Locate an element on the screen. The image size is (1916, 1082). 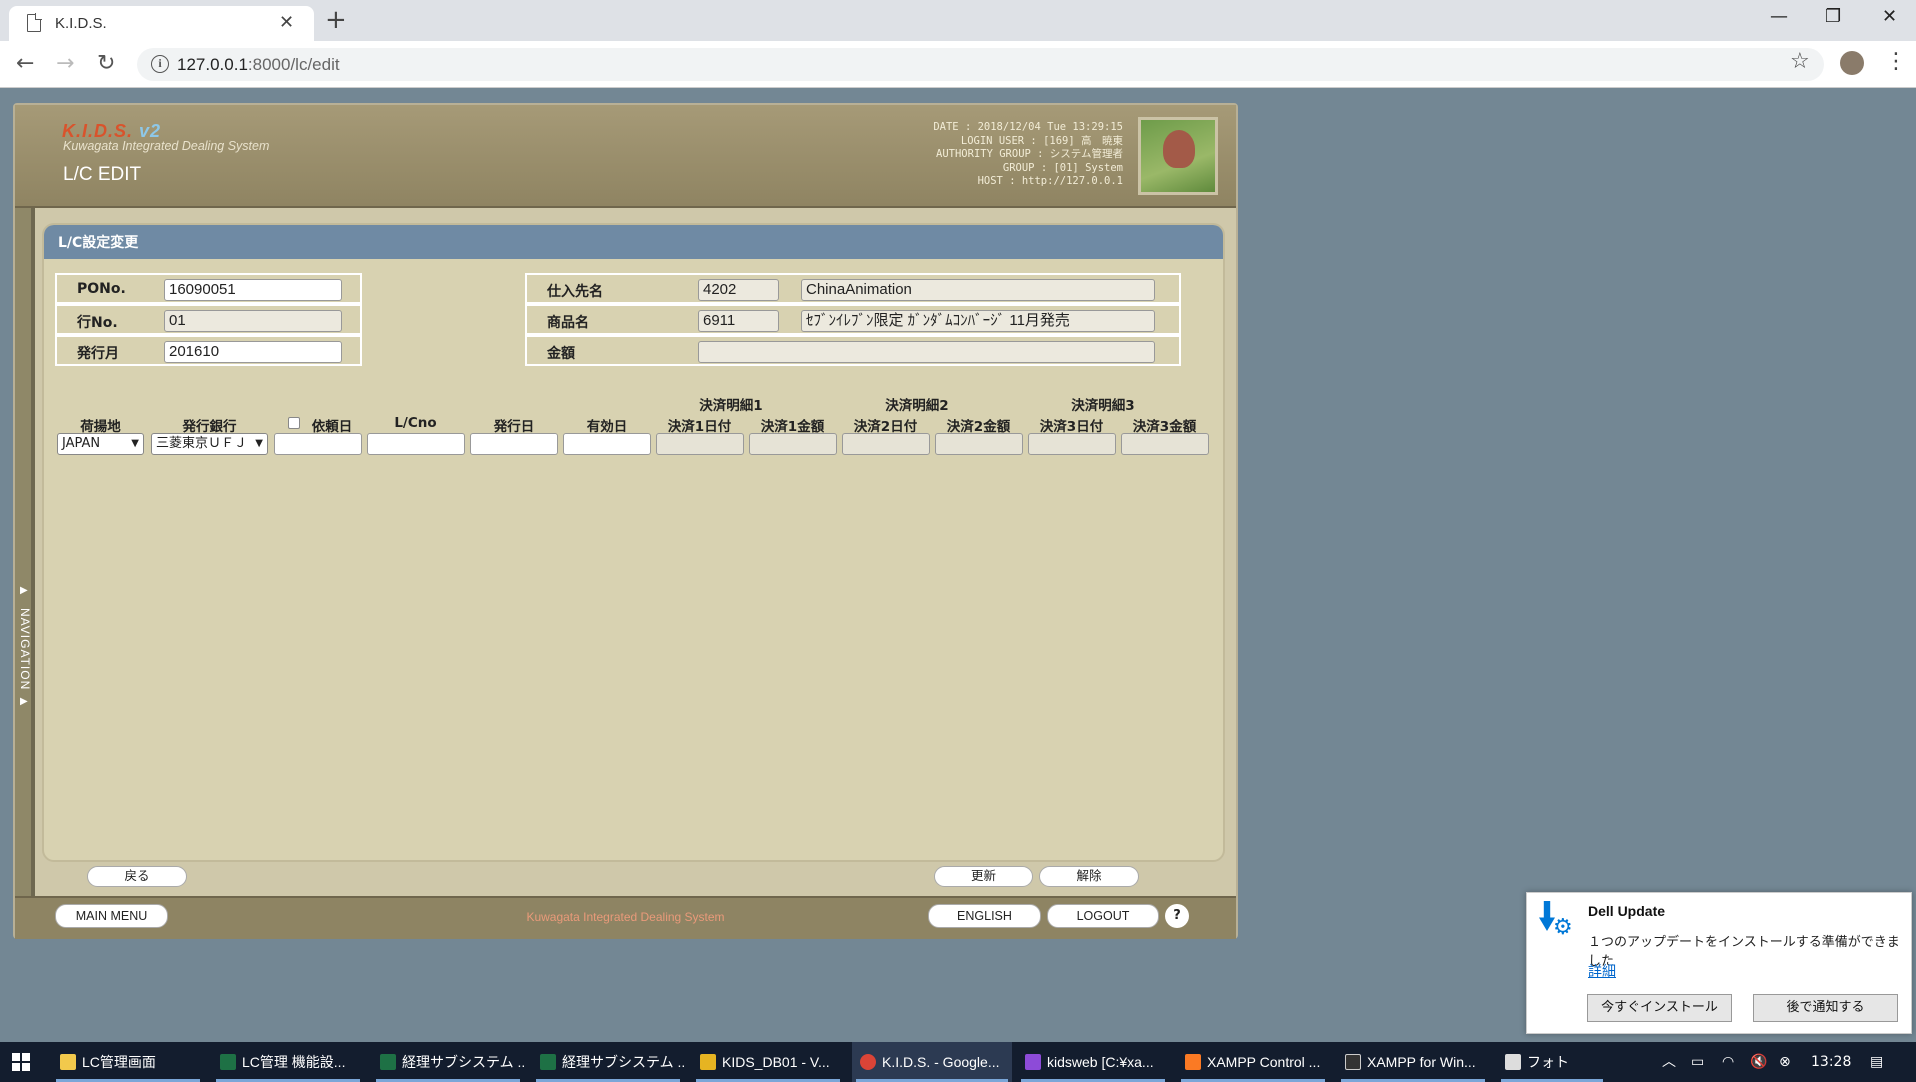
help-button: ? is located at coordinates (1177, 916).